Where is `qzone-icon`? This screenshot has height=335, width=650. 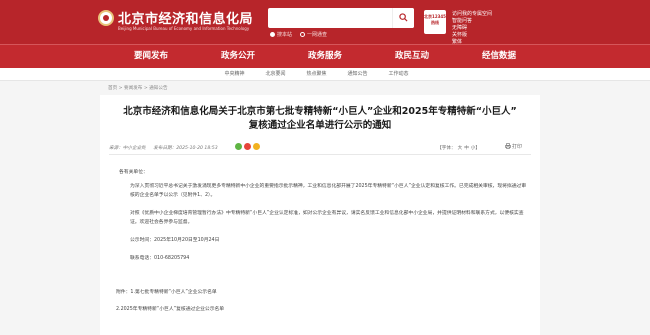
qzone-icon is located at coordinates (256, 146).